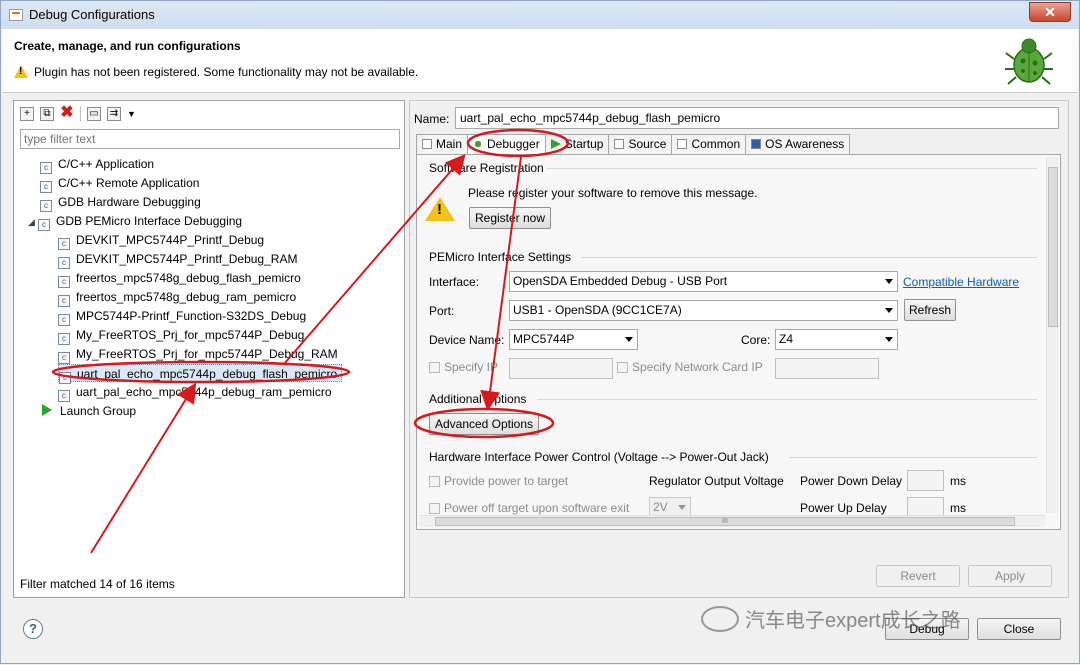 The height and width of the screenshot is (665, 1080). I want to click on tree-item-gdb-pemicro: ◢ c GDB PEMicro Interface Debugging, so click(135, 221).